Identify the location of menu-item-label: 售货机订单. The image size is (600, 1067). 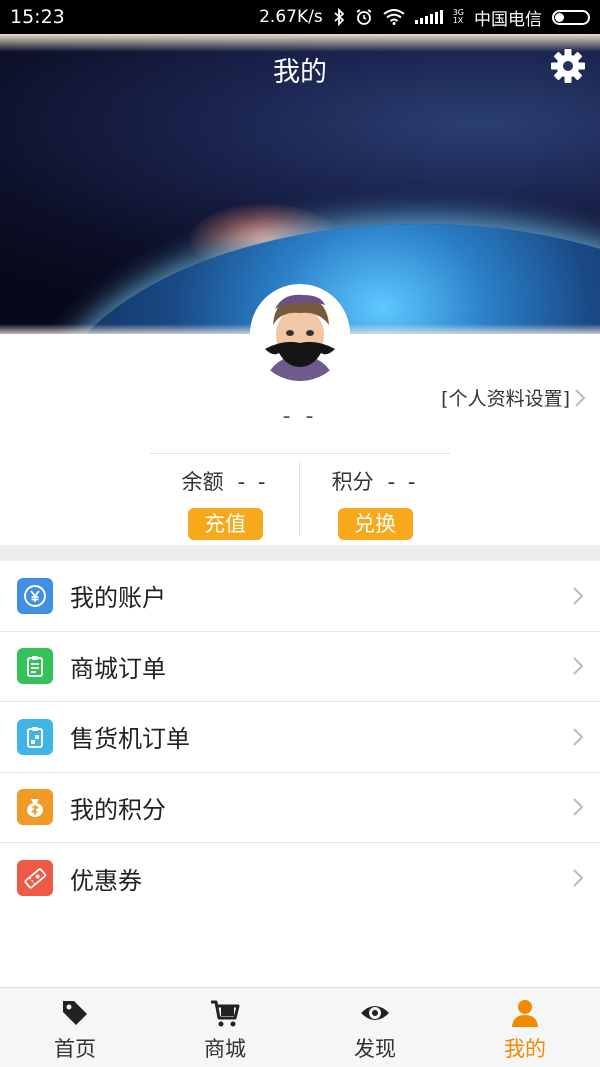
(130, 739).